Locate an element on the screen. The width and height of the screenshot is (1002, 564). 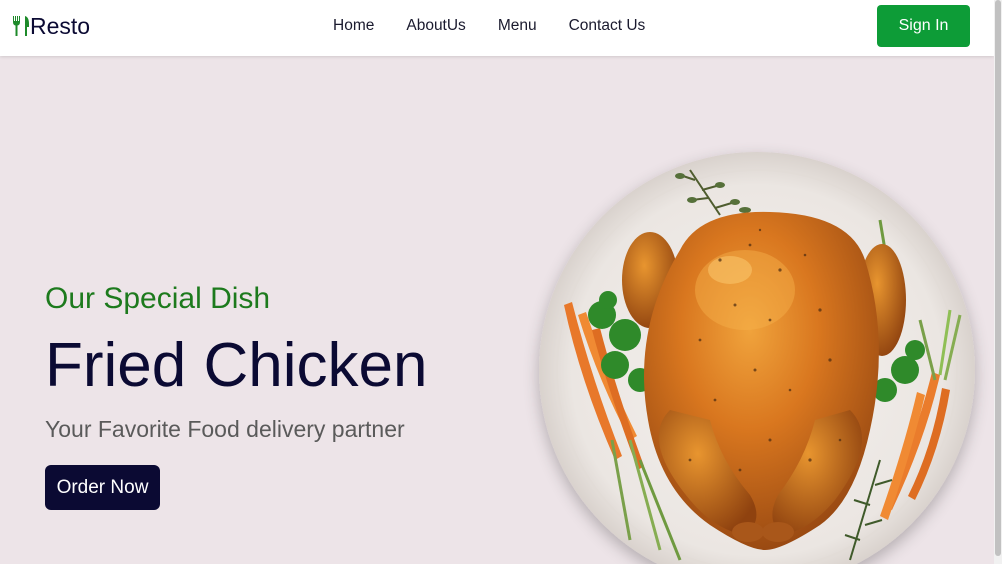
logo: Resto is located at coordinates (51, 26).